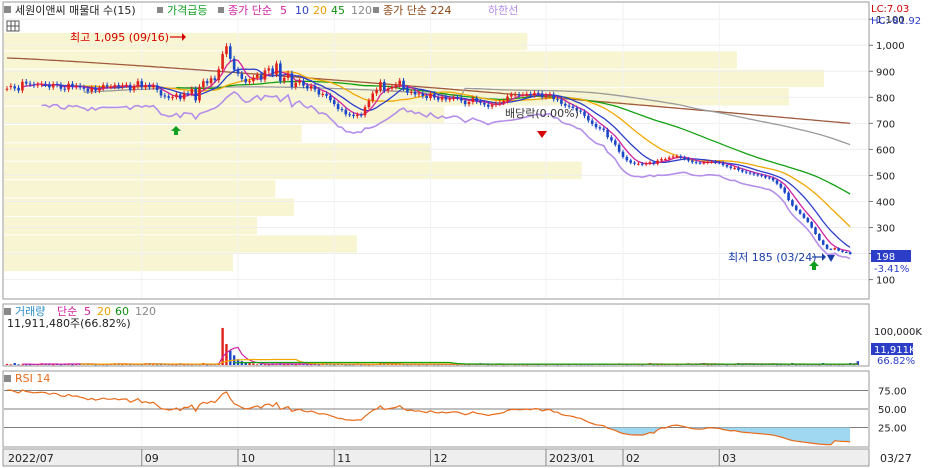 The width and height of the screenshot is (936, 468). What do you see at coordinates (69, 323) in the screenshot?
I see `volume-last-text: 11,911,480주(66.82%)` at bounding box center [69, 323].